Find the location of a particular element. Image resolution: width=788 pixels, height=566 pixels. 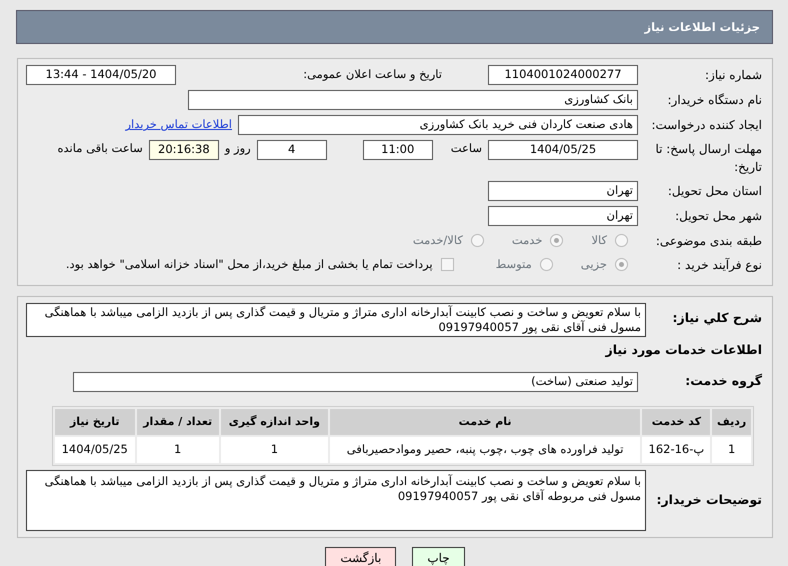

print-button: چاپ is located at coordinates (438, 556).